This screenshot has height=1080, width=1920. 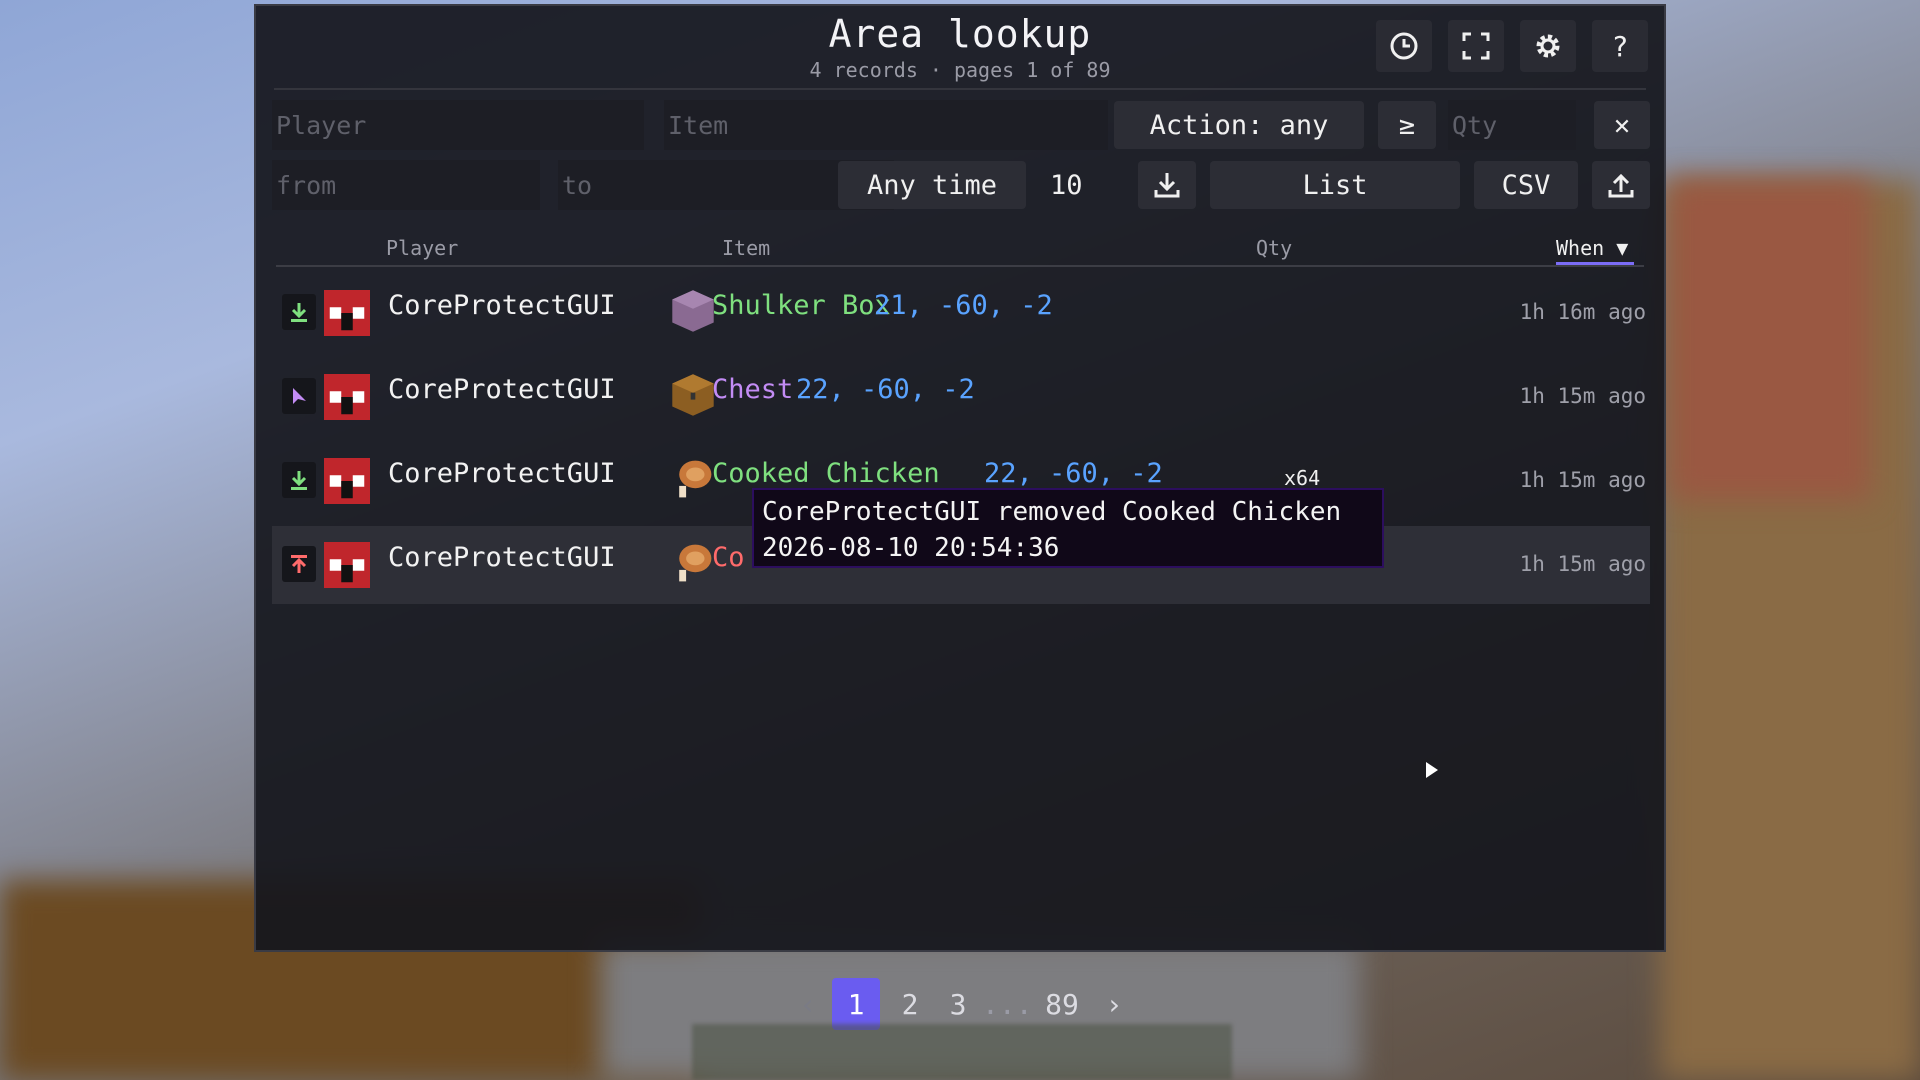 I want to click on tooltip-timestamp: 2026-08-10 20:54:36, so click(x=911, y=548).